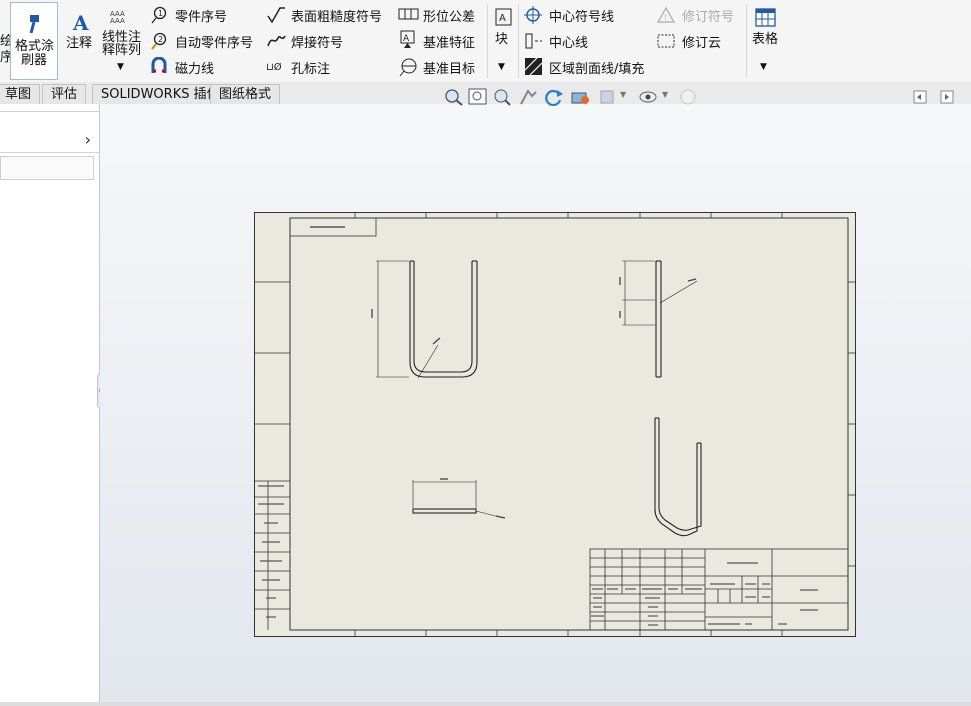  What do you see at coordinates (920, 97) in the screenshot?
I see `panel-left-icon` at bounding box center [920, 97].